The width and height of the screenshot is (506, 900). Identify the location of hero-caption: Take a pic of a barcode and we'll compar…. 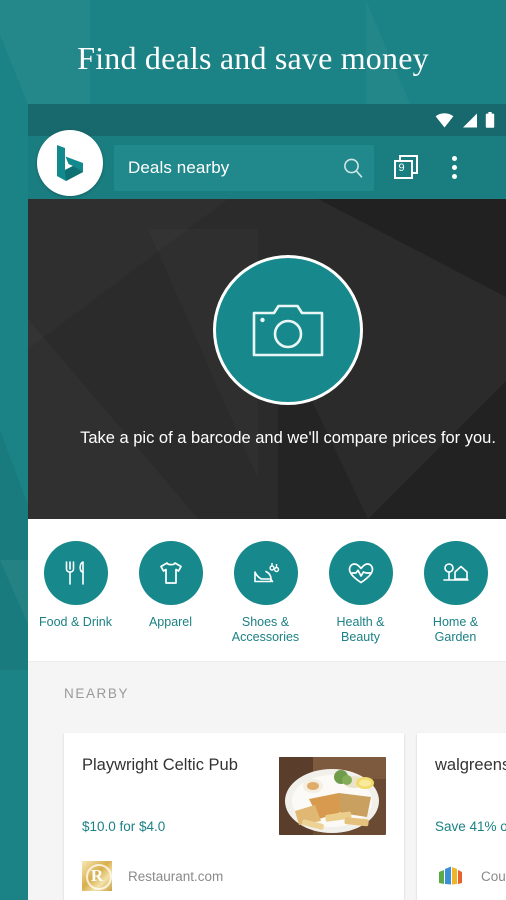
(288, 438).